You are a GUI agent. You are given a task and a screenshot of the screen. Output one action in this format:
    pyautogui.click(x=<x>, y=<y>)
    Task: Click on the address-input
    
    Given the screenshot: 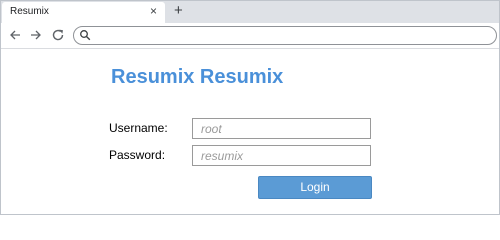 What is the action you would take?
    pyautogui.click(x=294, y=35)
    